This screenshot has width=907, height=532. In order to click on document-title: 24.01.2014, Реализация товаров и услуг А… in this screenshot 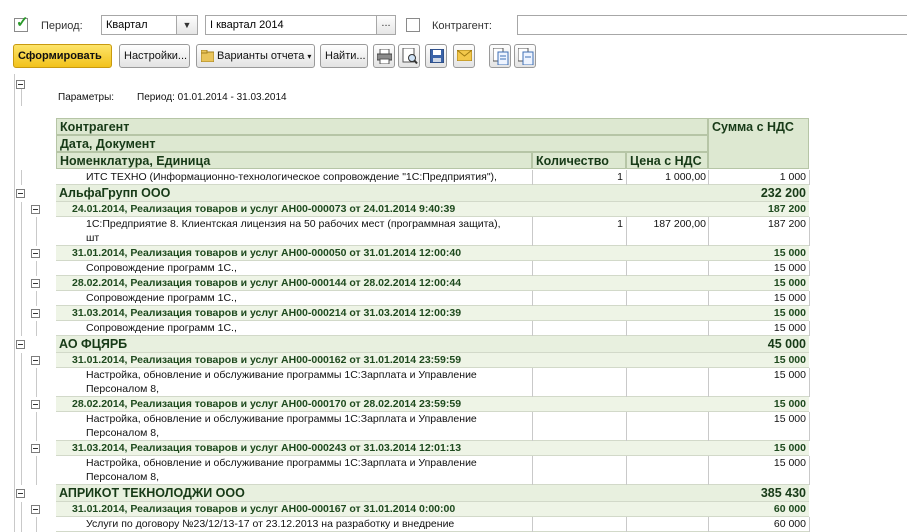, I will do `click(264, 209)`.